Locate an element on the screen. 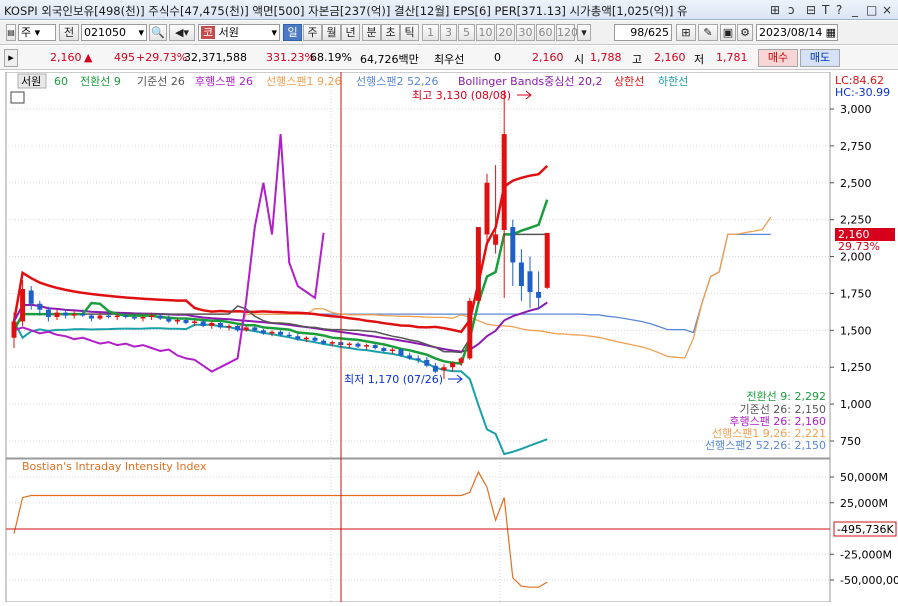 The image size is (898, 606). sound-icon: ◀▾ is located at coordinates (182, 32).